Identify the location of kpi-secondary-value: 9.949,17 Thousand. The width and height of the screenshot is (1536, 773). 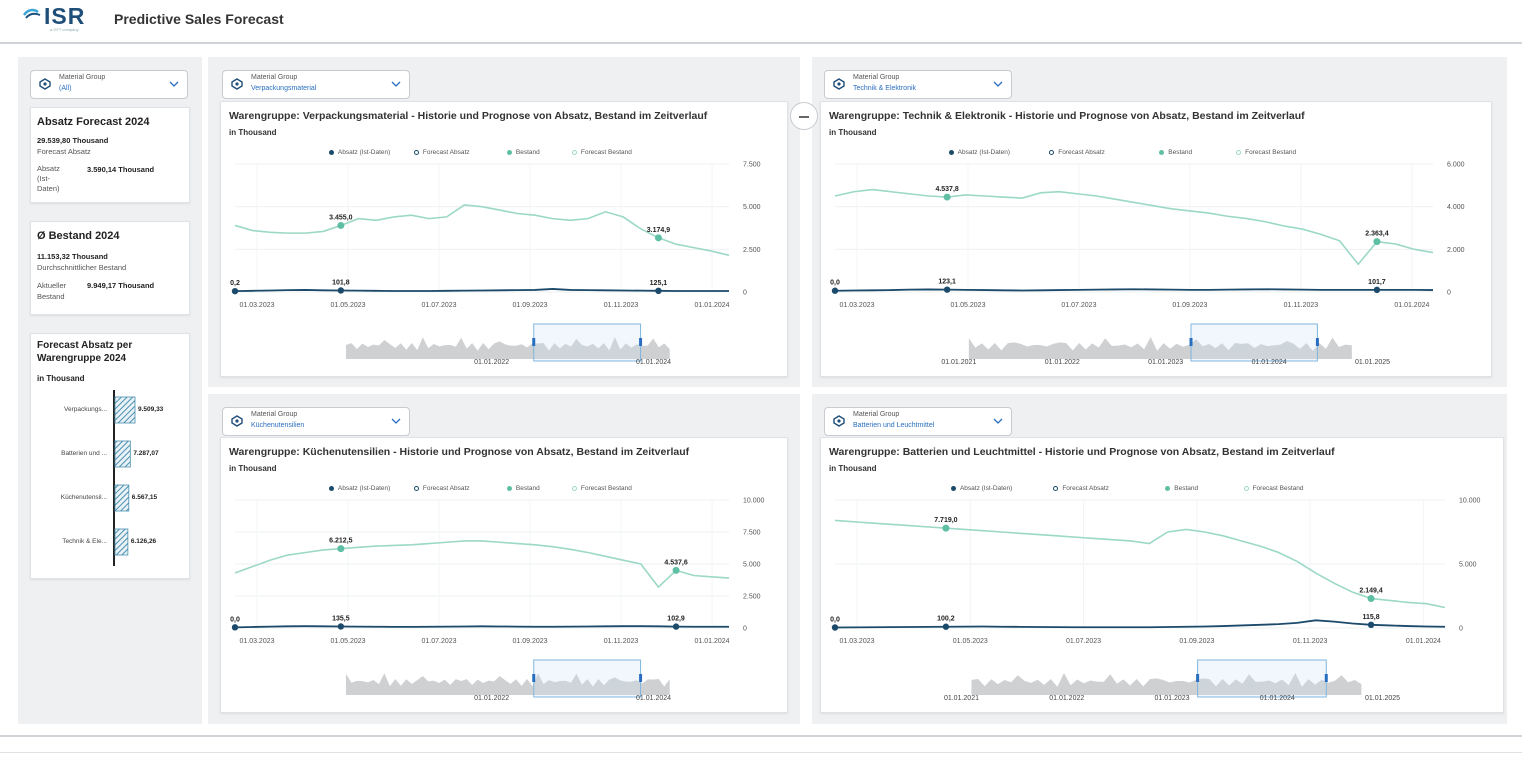
(121, 285).